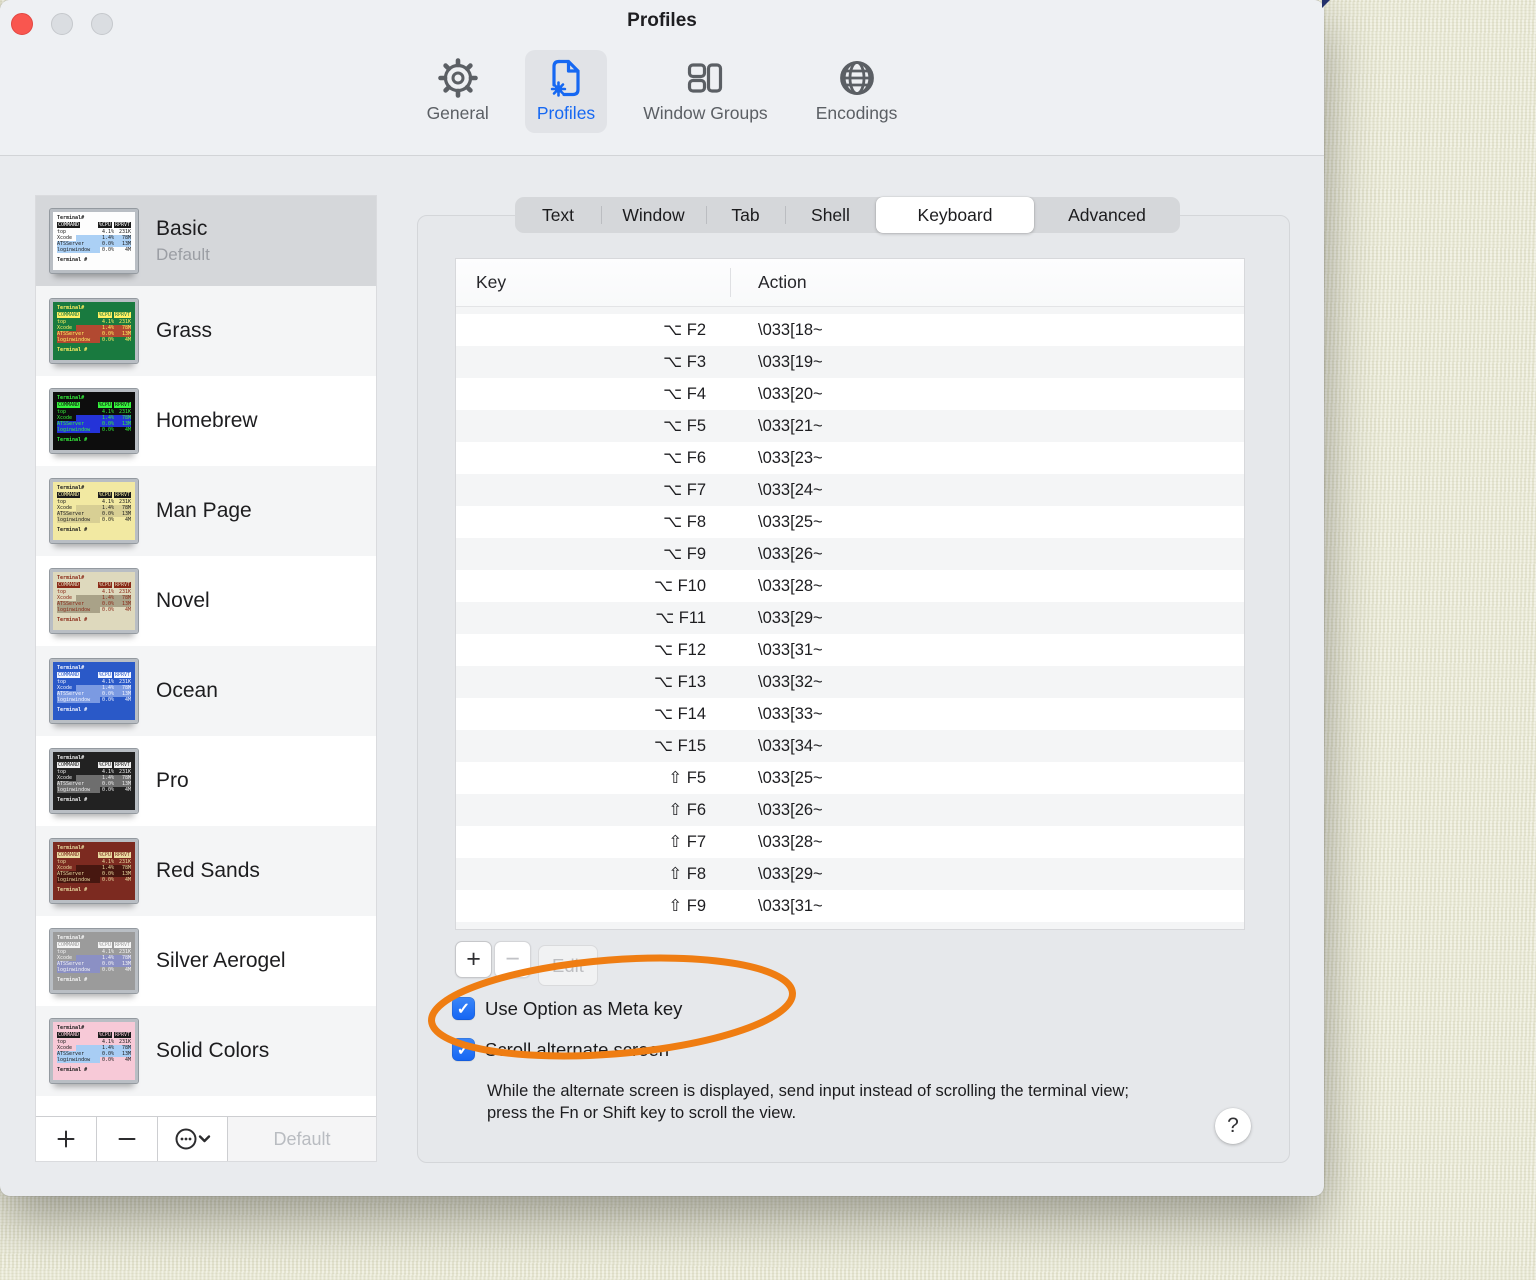 This screenshot has height=1280, width=1536. Describe the element at coordinates (684, 394) in the screenshot. I see `key-cell: ⌥ F4` at that location.